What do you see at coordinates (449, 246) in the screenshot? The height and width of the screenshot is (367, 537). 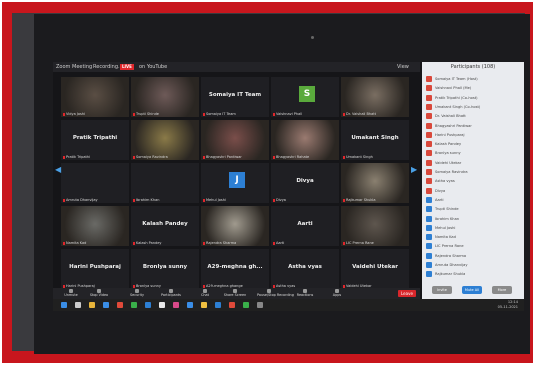 I see `participant-row-name: LIC Prerna Rane` at bounding box center [449, 246].